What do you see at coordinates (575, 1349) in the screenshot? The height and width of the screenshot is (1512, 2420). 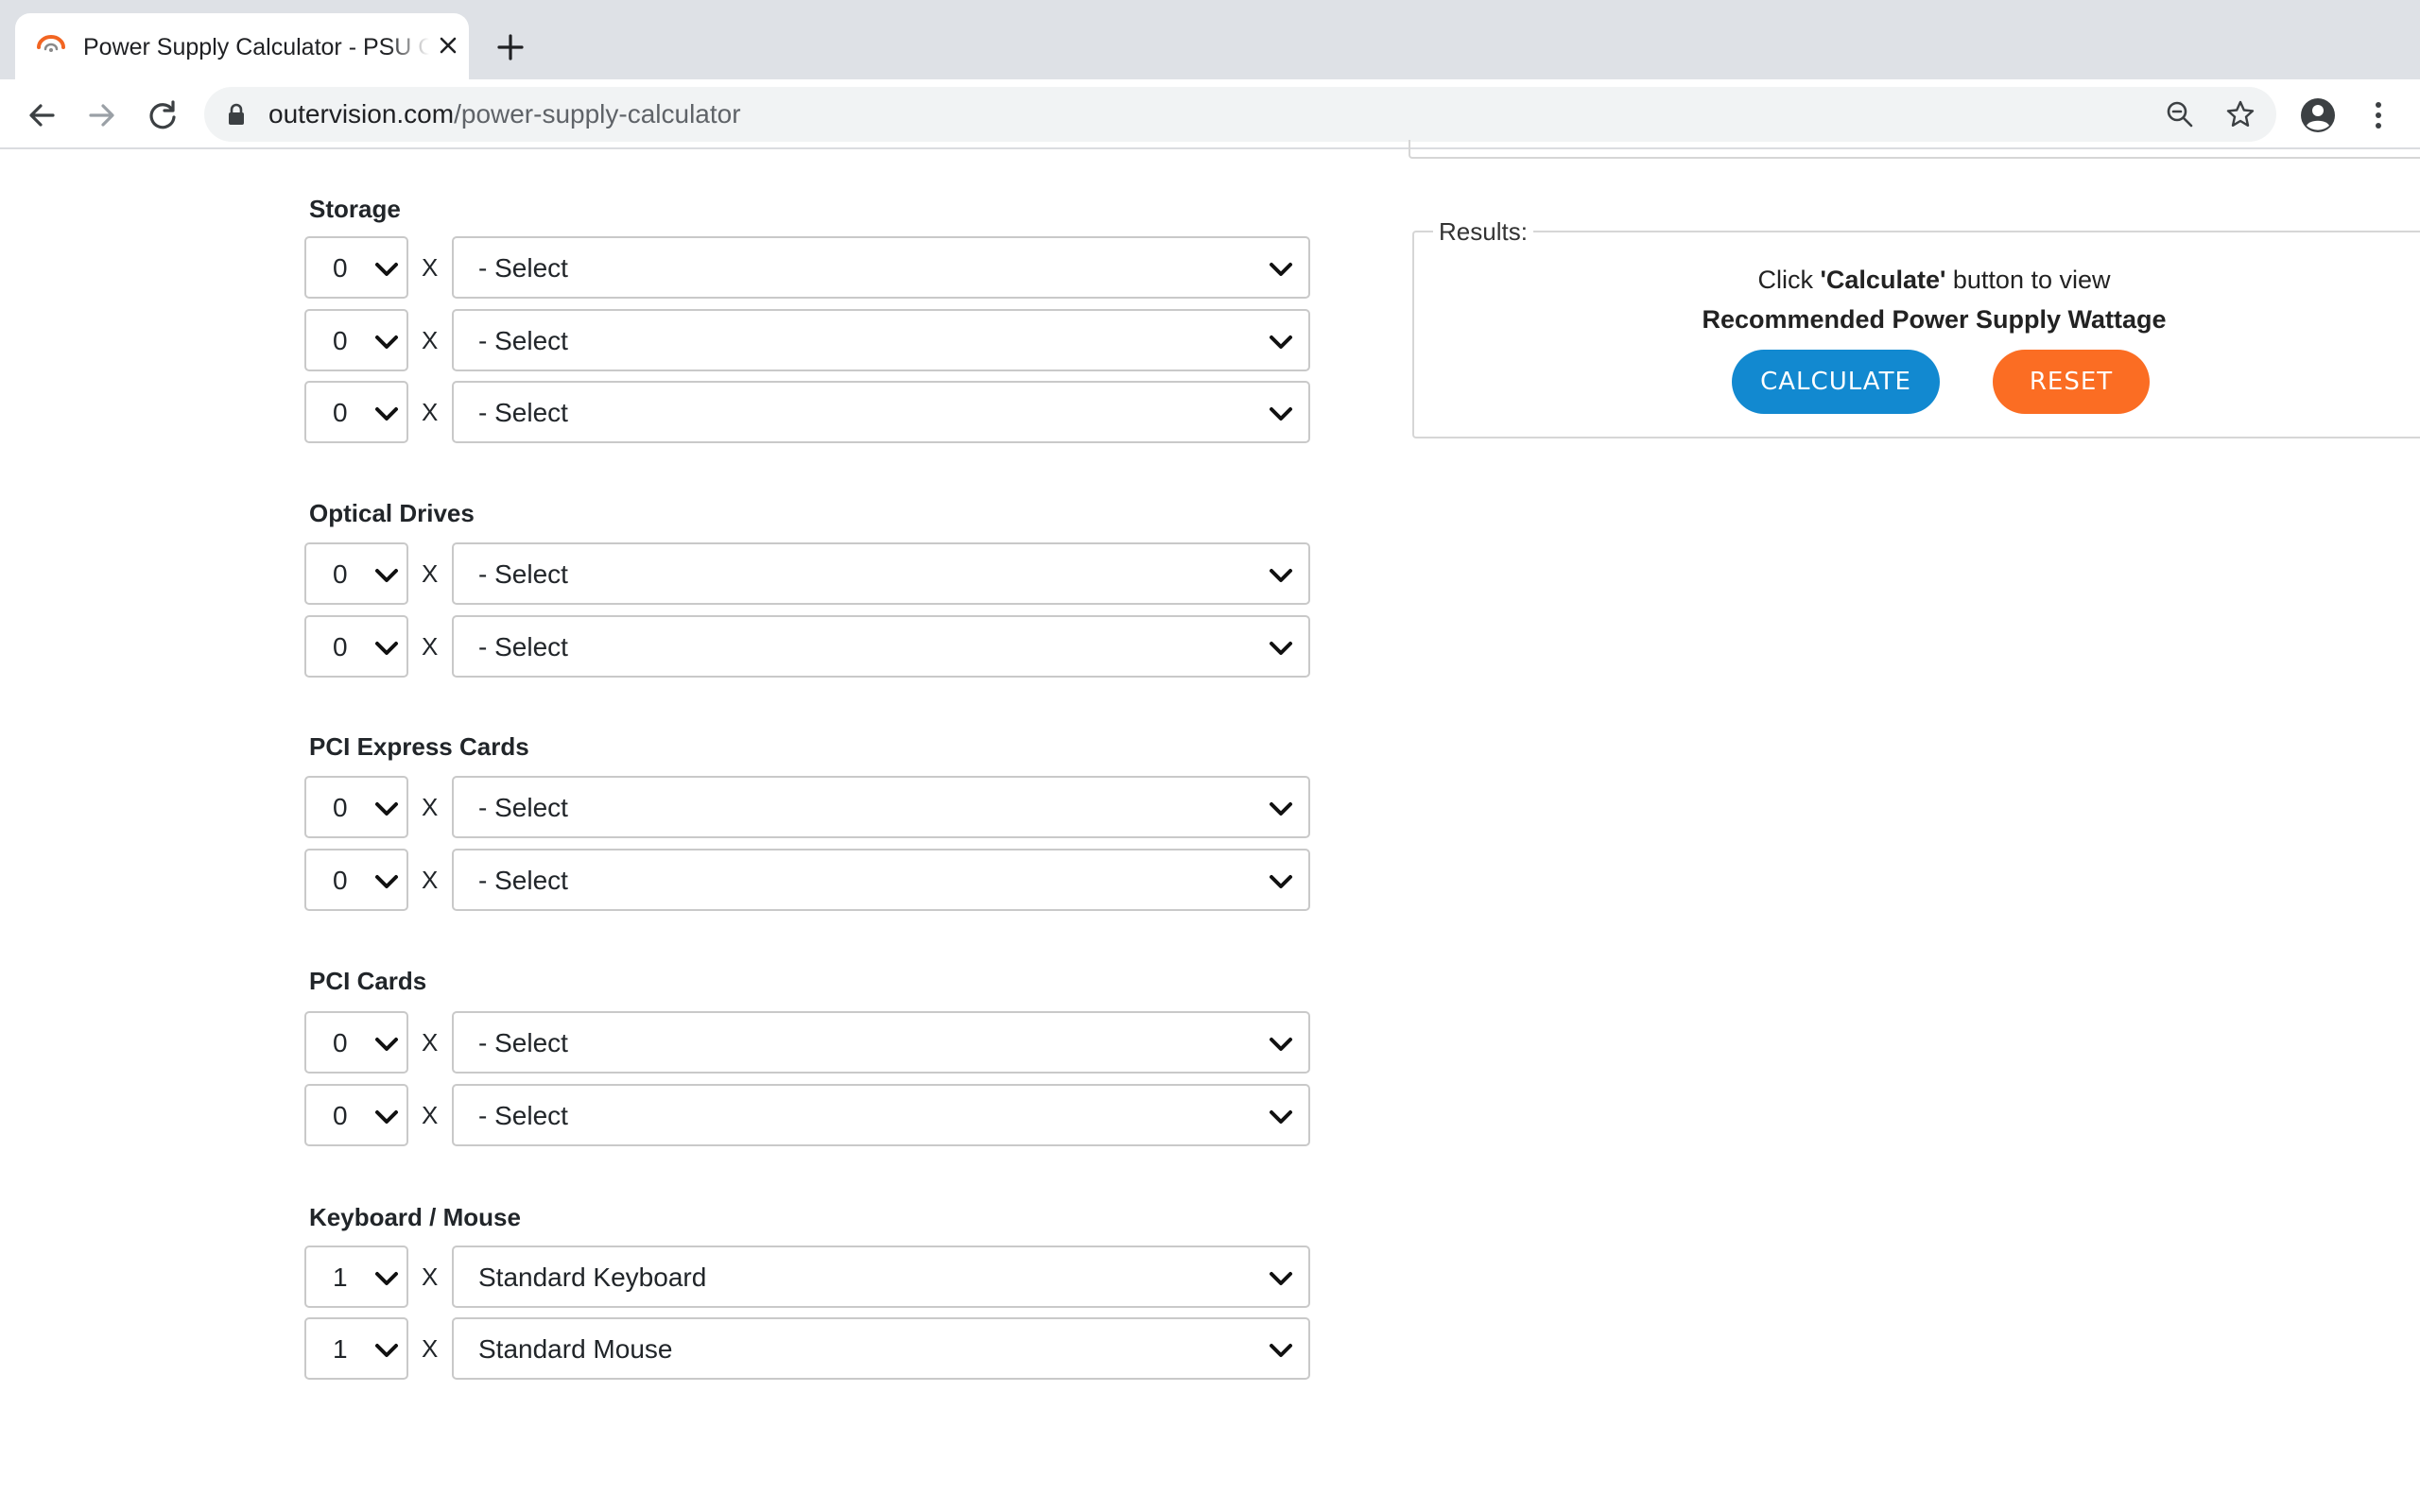 I see `component-value: Standard Mouse` at bounding box center [575, 1349].